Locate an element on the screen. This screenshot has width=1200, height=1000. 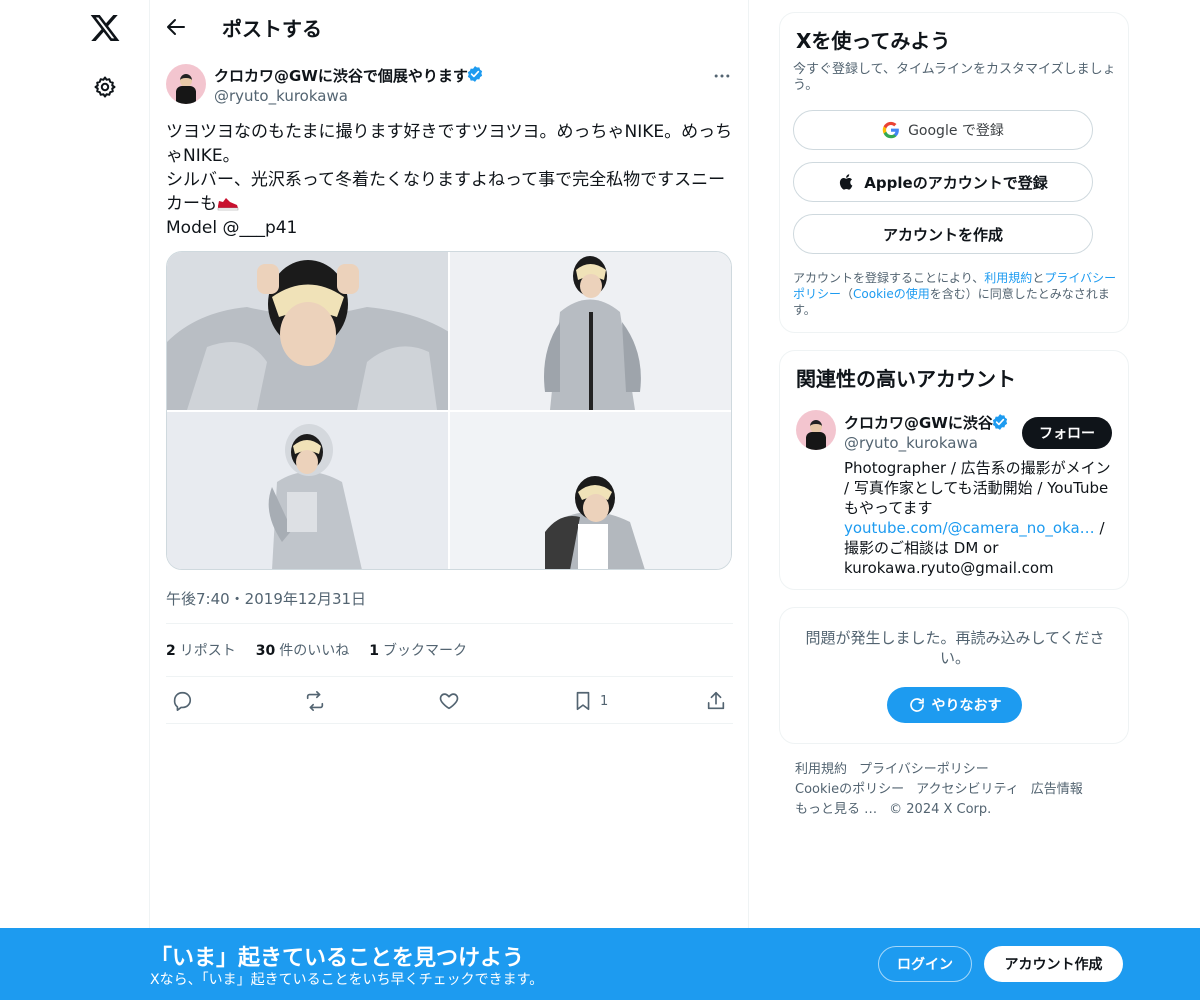
left-nav is located at coordinates (75, 500).